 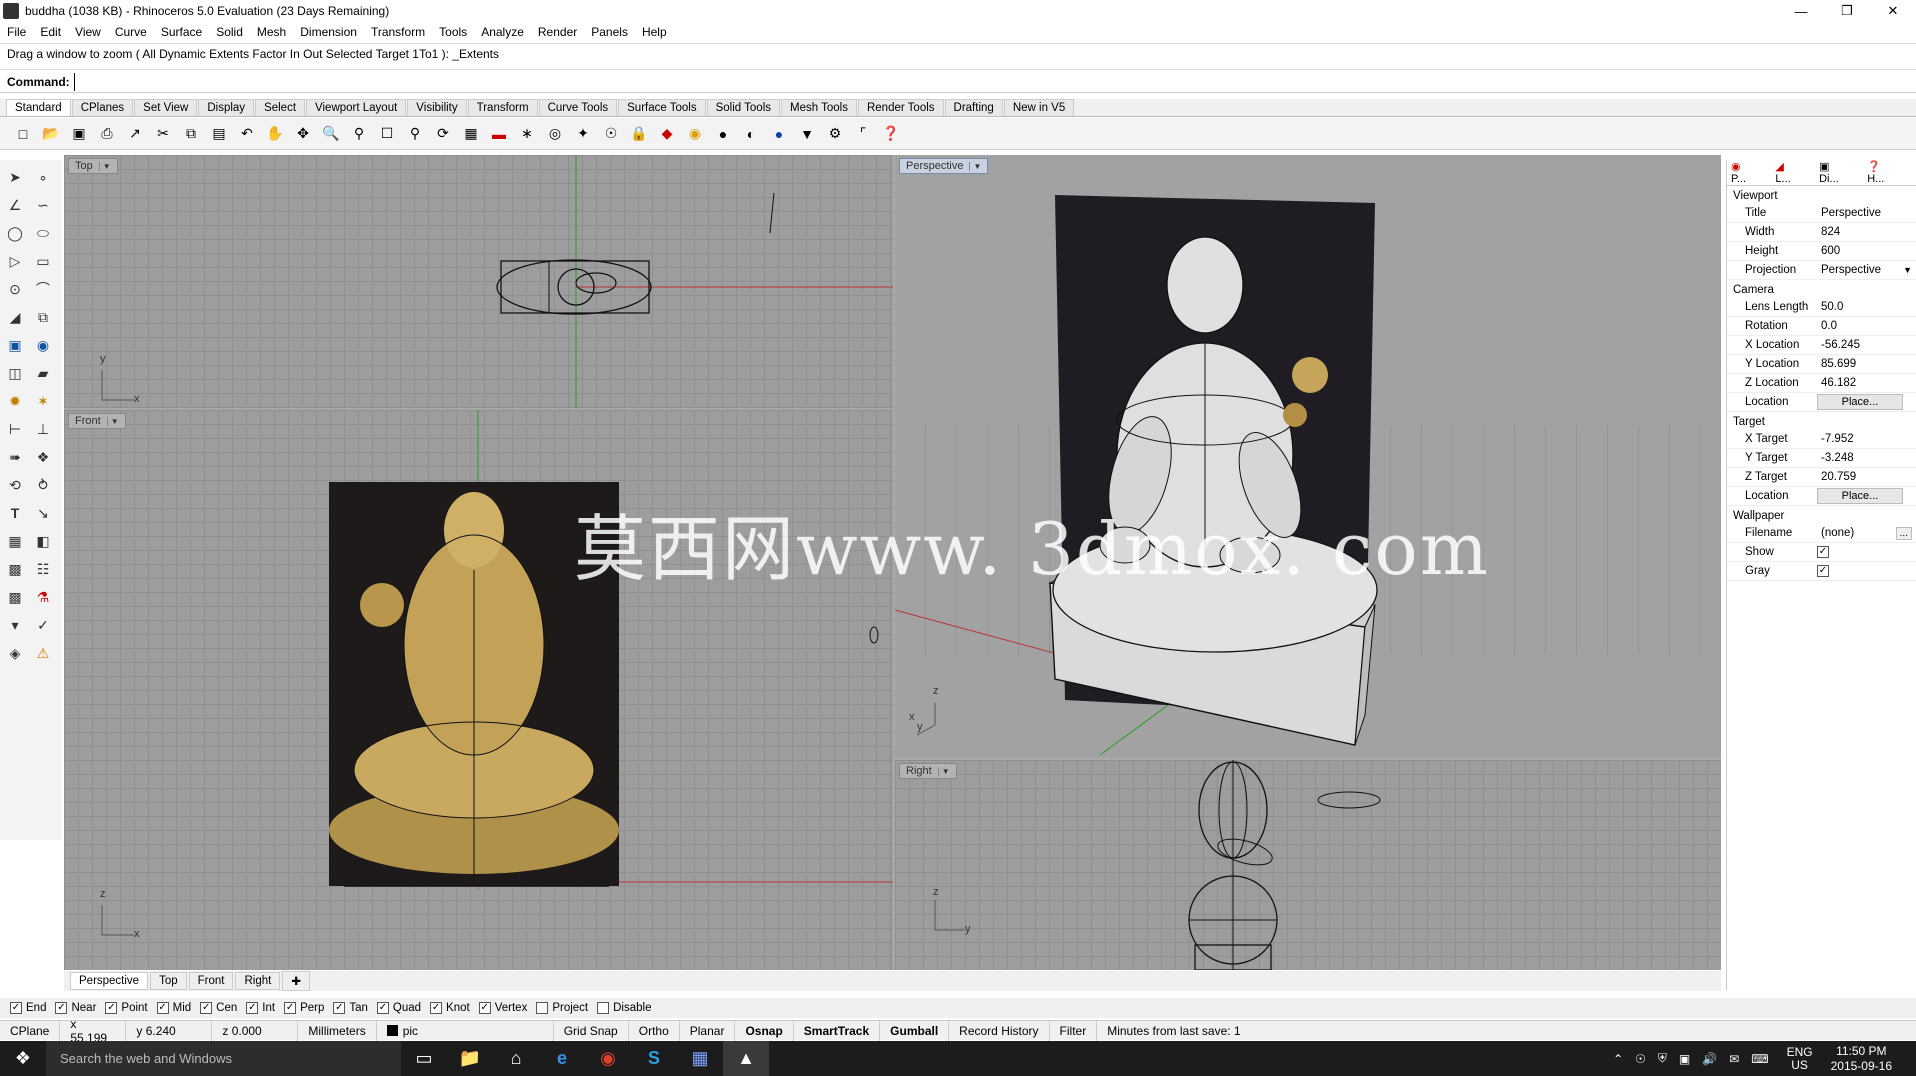 What do you see at coordinates (15, 485) in the screenshot?
I see `rotate-icon: ⟲` at bounding box center [15, 485].